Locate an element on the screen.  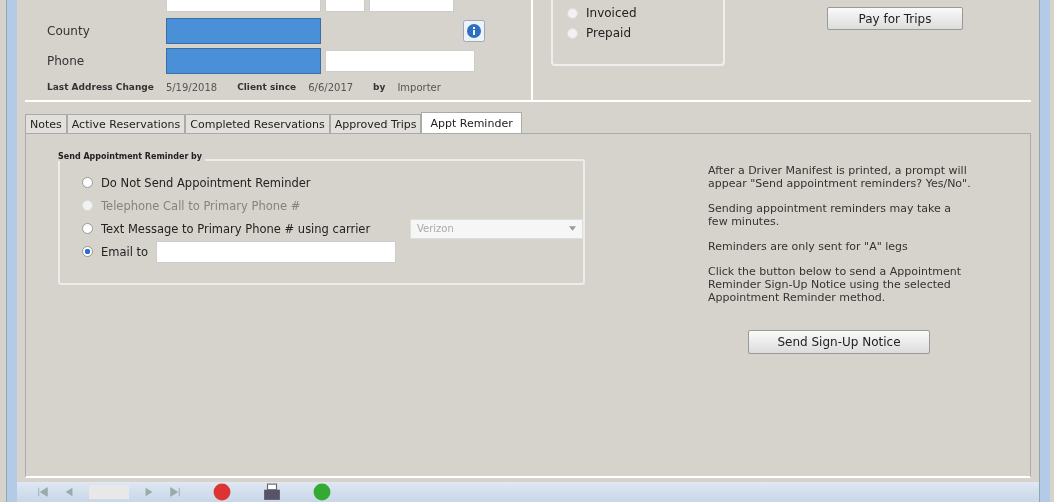
date-text: 5/19/2018 is located at coordinates (191, 87).